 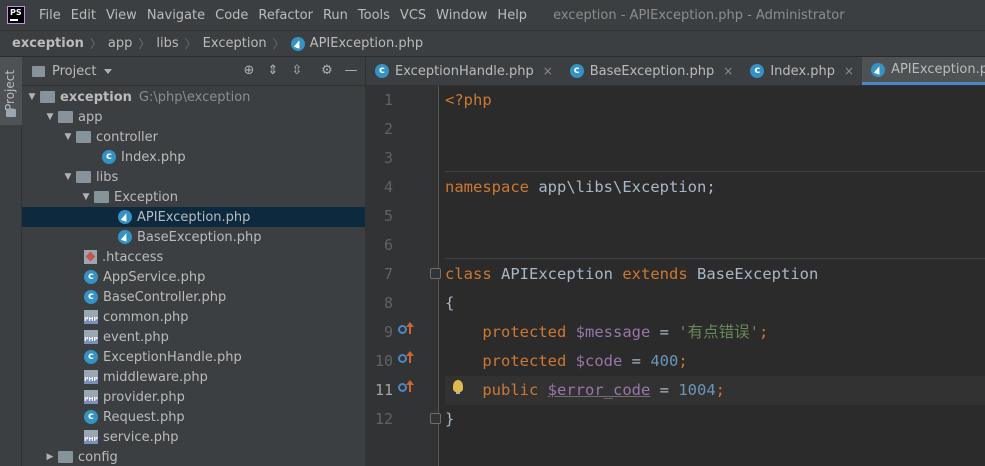 I want to click on tree-item-config: ▶ config, so click(x=193, y=456).